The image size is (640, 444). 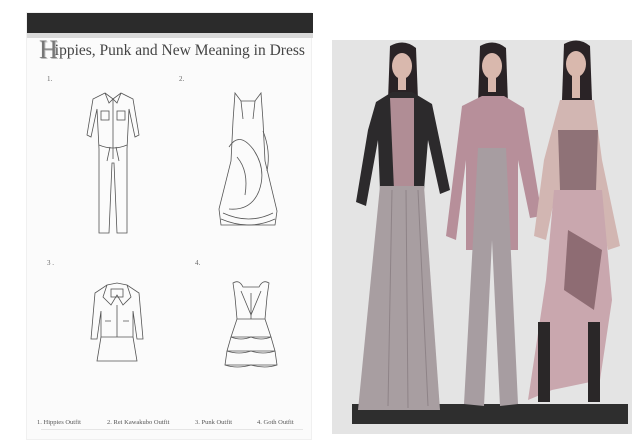 What do you see at coordinates (275, 422) in the screenshot?
I see `caption-goth: 4. Goth Outfit` at bounding box center [275, 422].